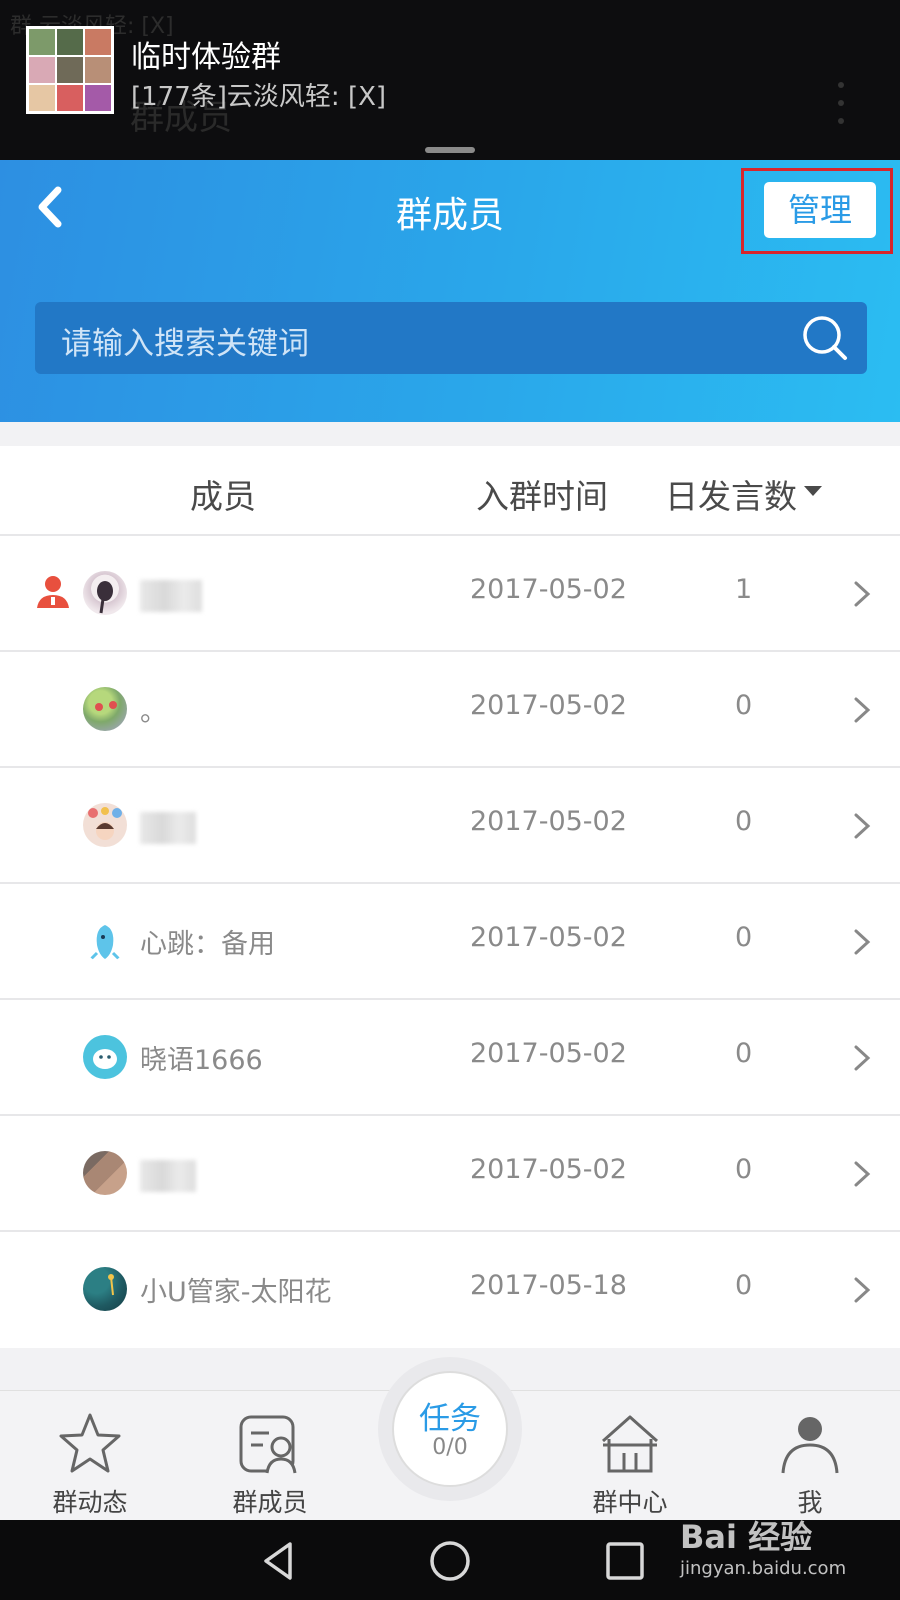  I want to click on join-date: 2017-05-18, so click(548, 1285).